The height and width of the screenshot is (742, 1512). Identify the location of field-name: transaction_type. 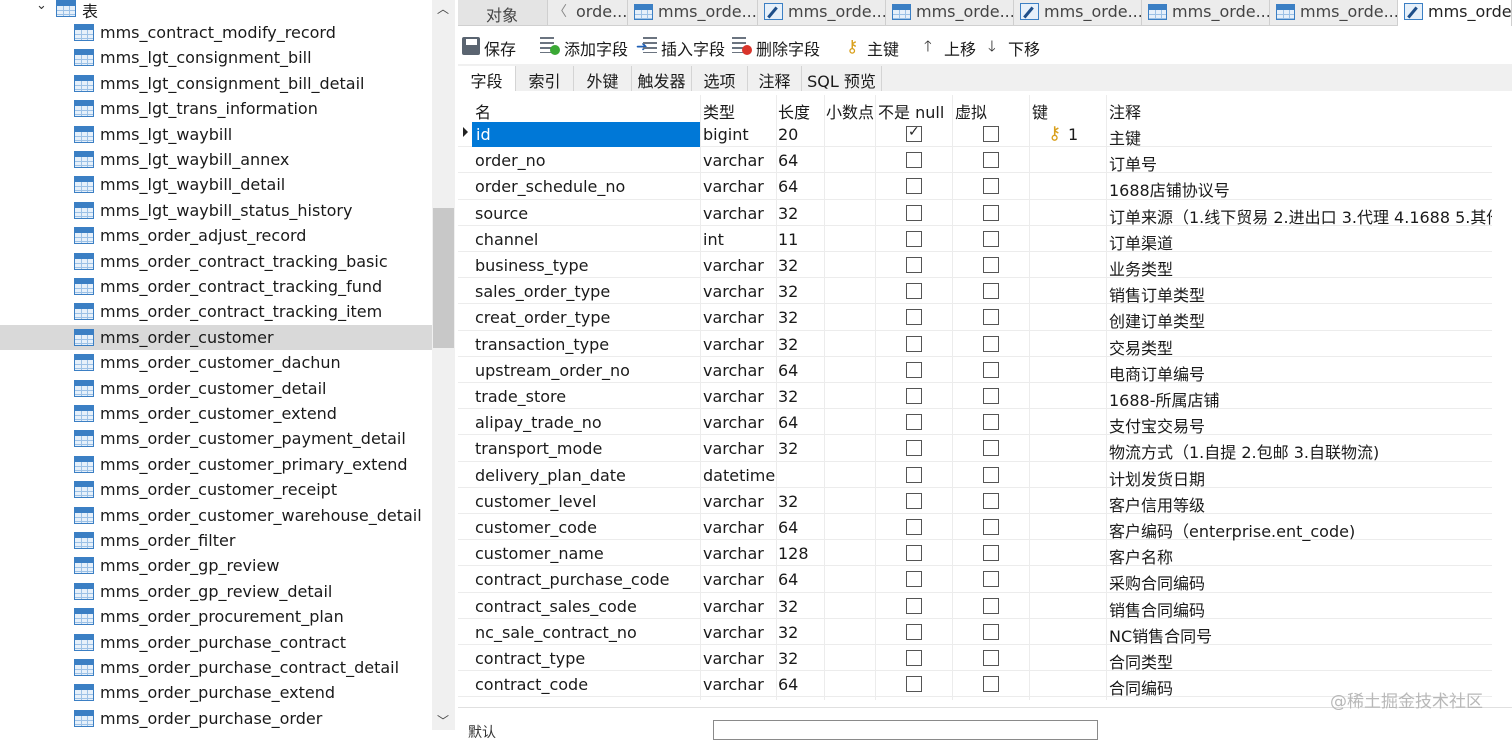
(542, 344).